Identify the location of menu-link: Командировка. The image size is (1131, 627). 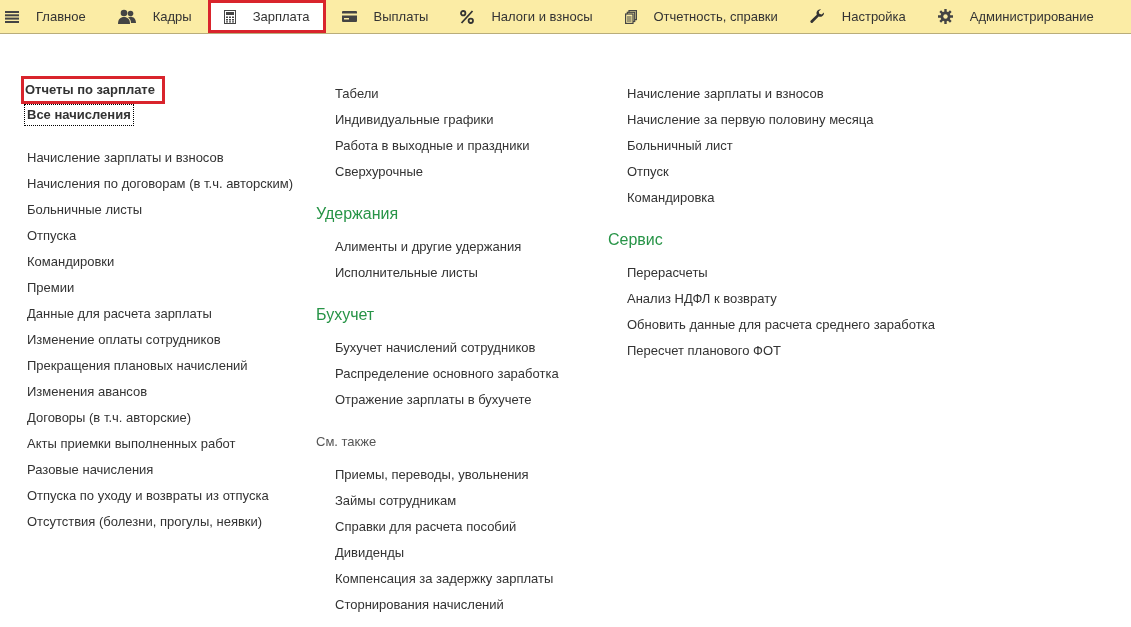
(671, 198).